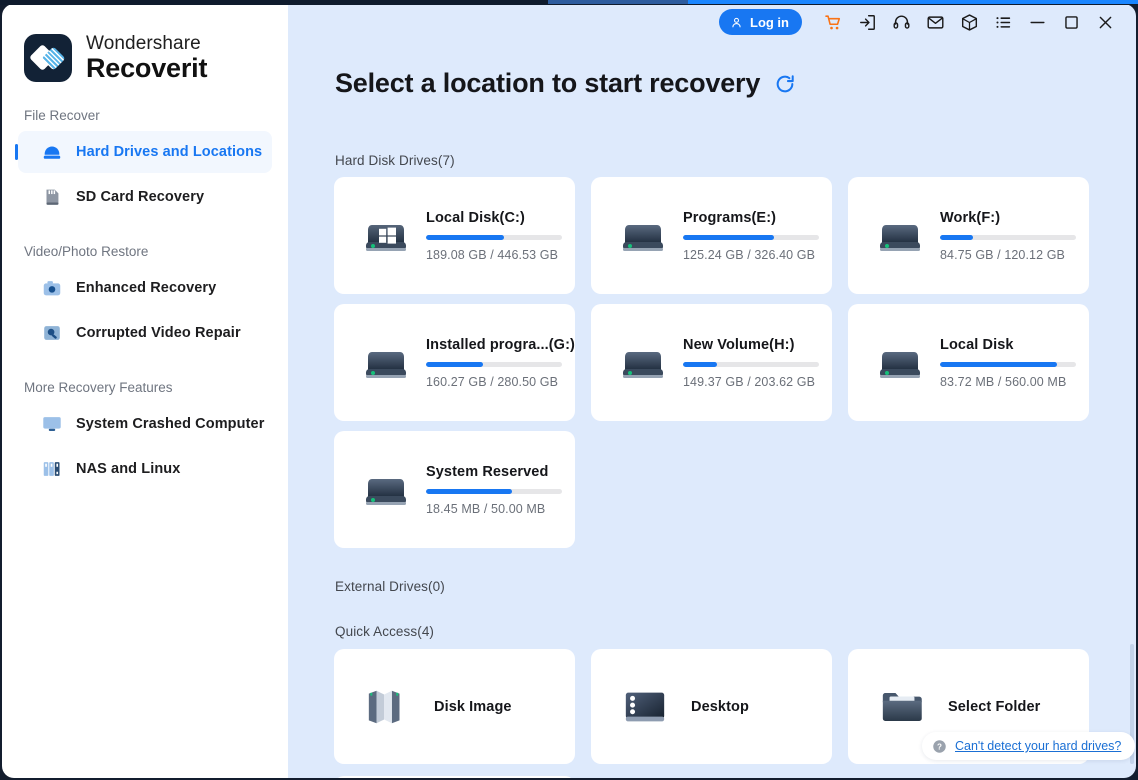  Describe the element at coordinates (977, 344) in the screenshot. I see `drive-name: Local Disk` at that location.